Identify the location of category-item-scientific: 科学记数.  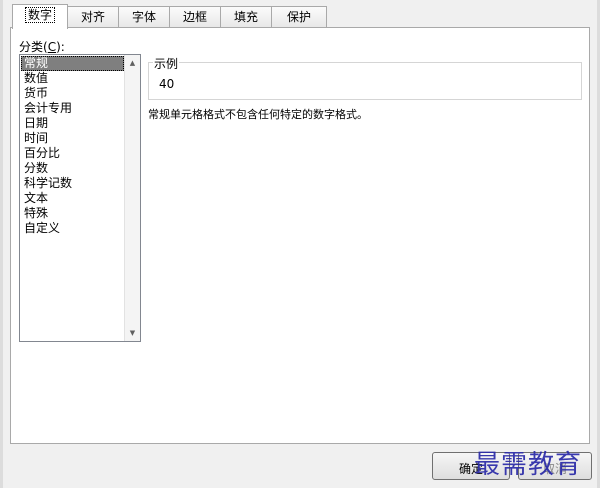
(72, 183).